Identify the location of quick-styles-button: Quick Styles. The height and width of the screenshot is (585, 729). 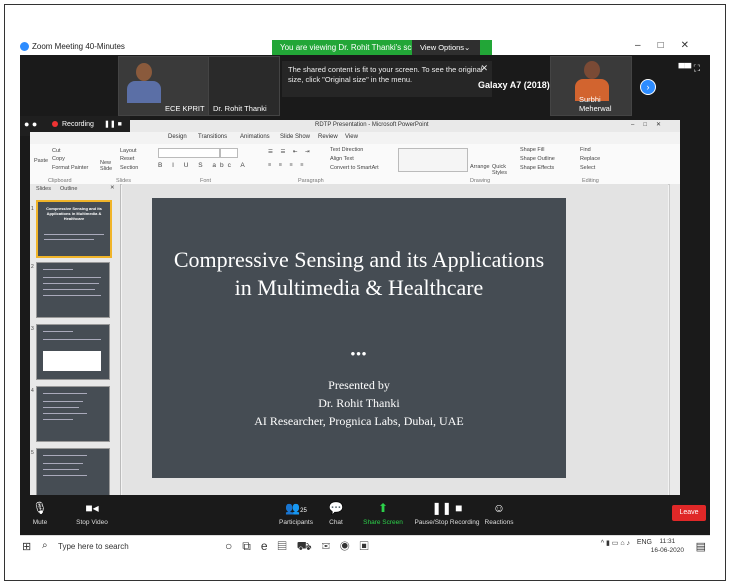
(503, 170).